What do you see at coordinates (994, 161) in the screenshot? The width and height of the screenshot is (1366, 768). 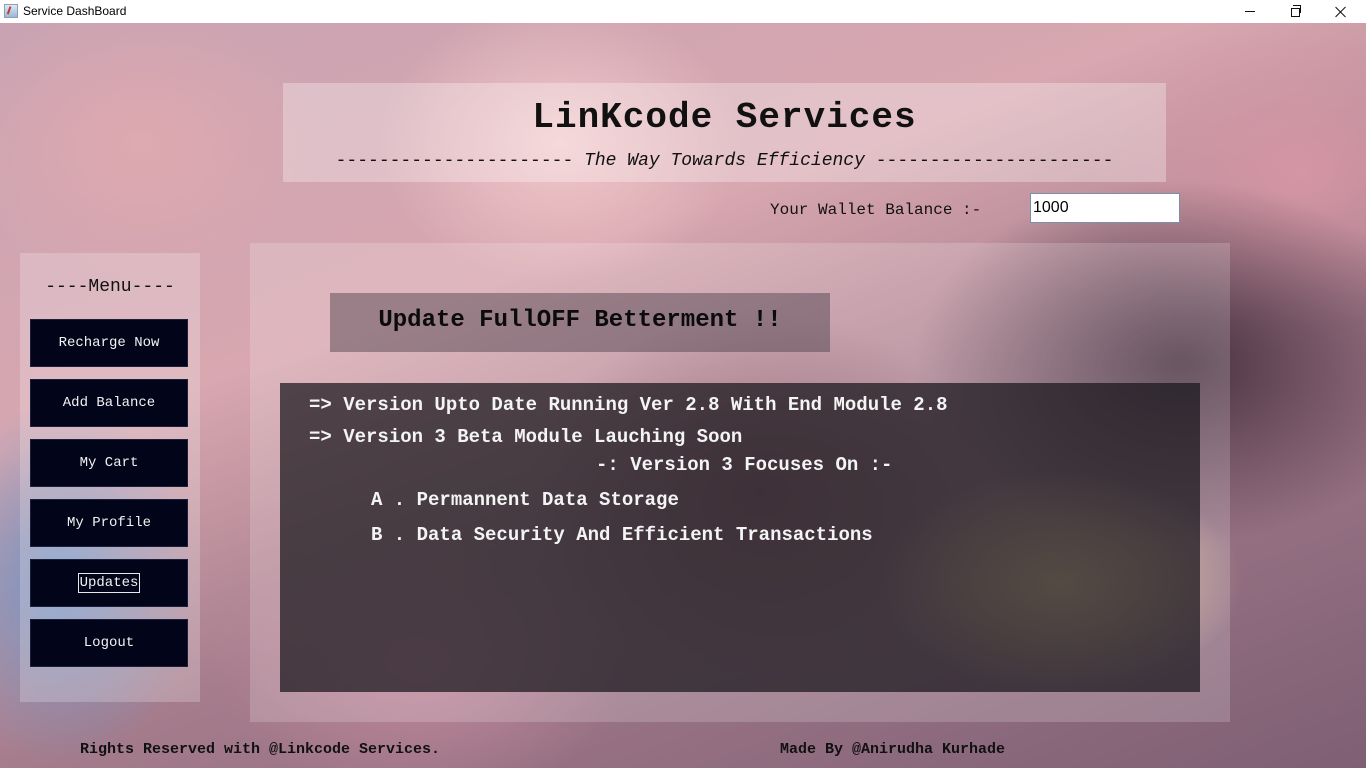 I see `tagline-dashes-right: ----------------------` at bounding box center [994, 161].